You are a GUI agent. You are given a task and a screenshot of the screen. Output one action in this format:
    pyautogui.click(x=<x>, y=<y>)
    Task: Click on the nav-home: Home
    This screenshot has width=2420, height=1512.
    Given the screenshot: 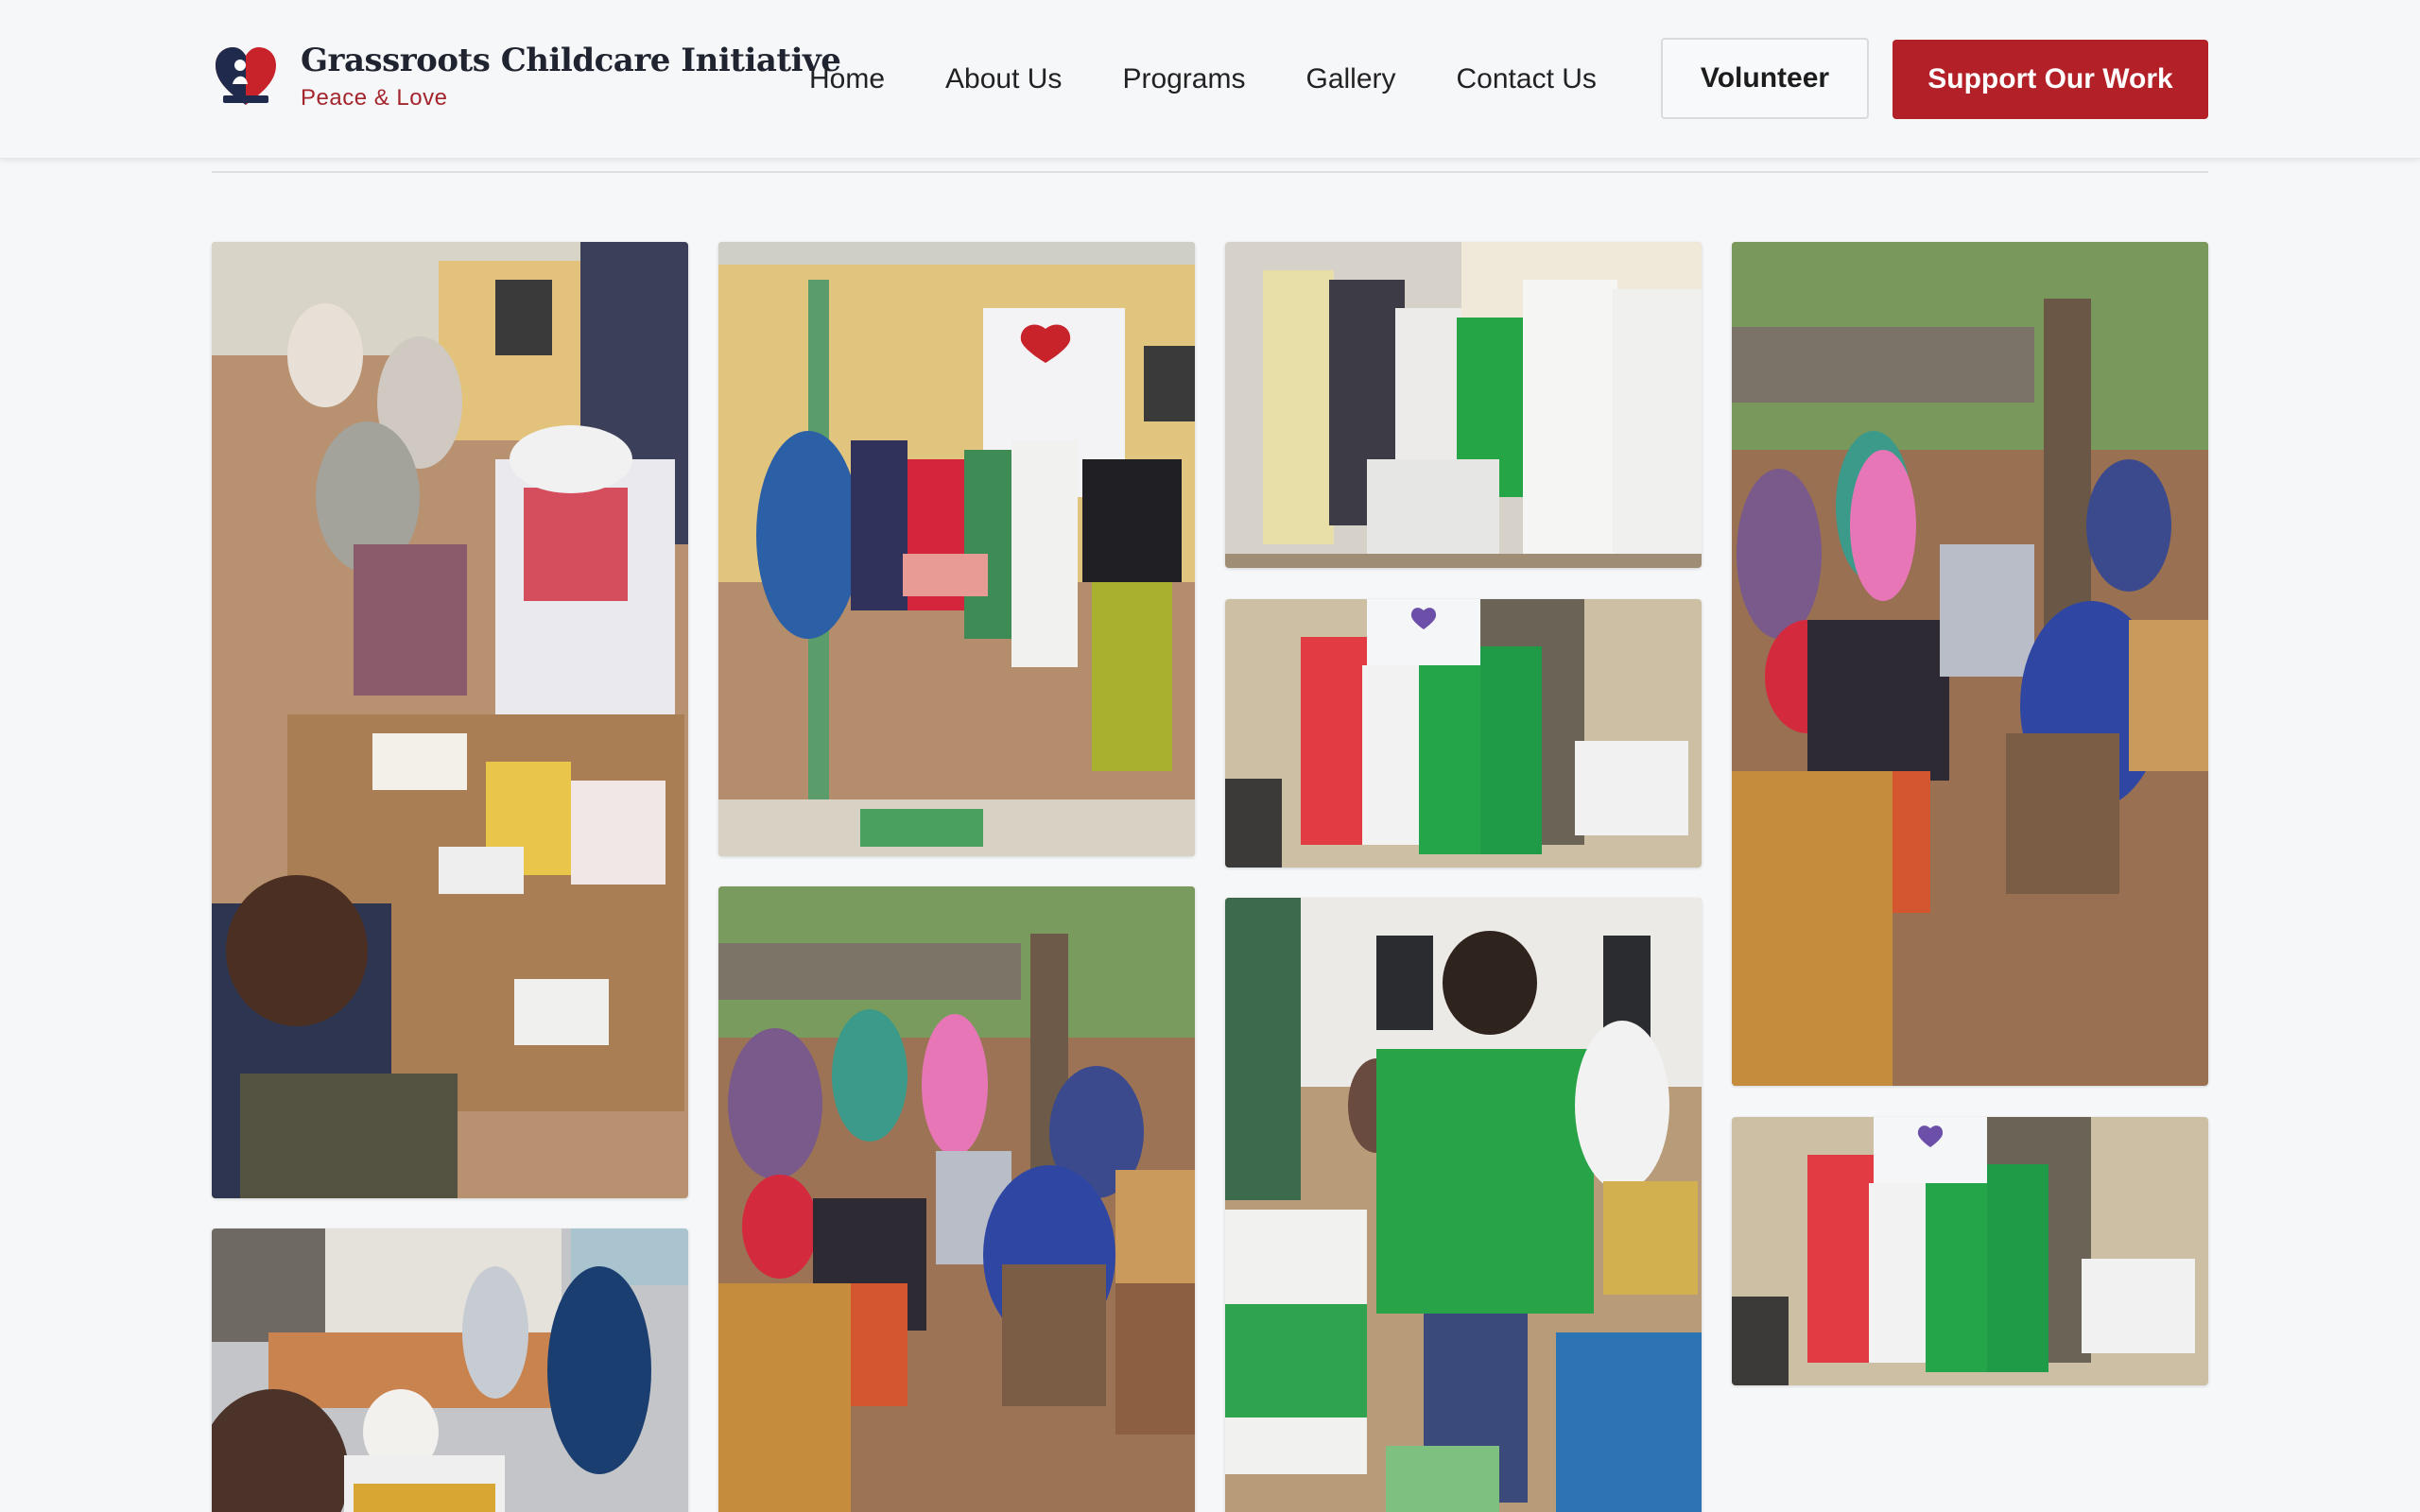 What is the action you would take?
    pyautogui.click(x=847, y=79)
    